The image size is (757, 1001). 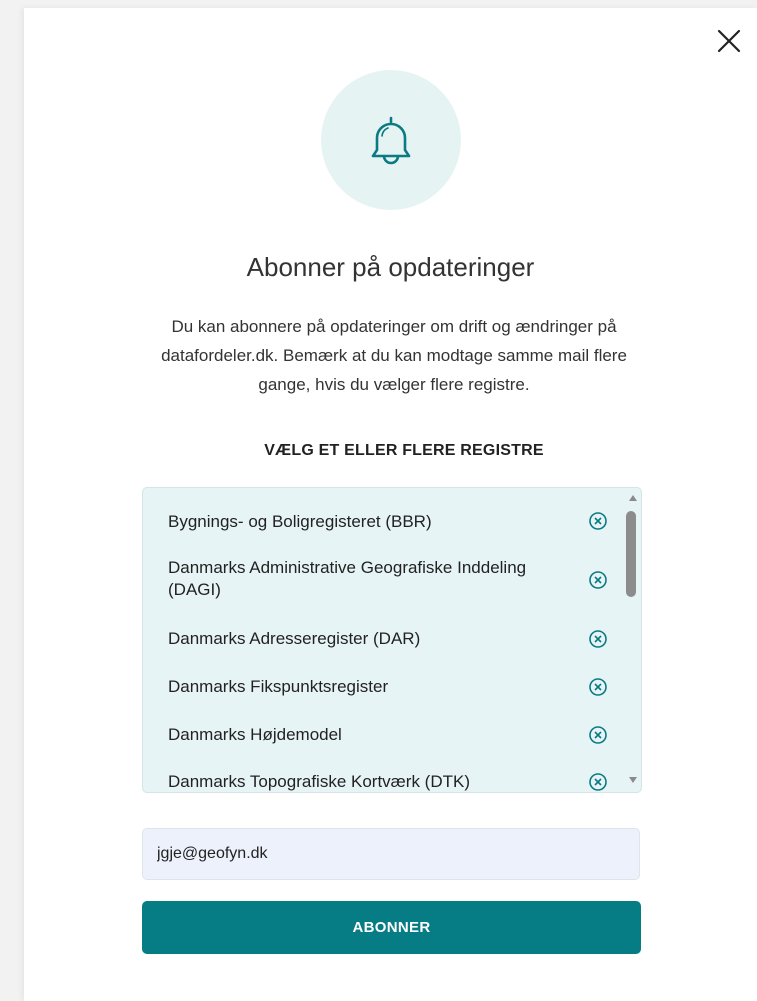 I want to click on register-item-dar: Danmarks Adresseregister (DAR), so click(x=383, y=637).